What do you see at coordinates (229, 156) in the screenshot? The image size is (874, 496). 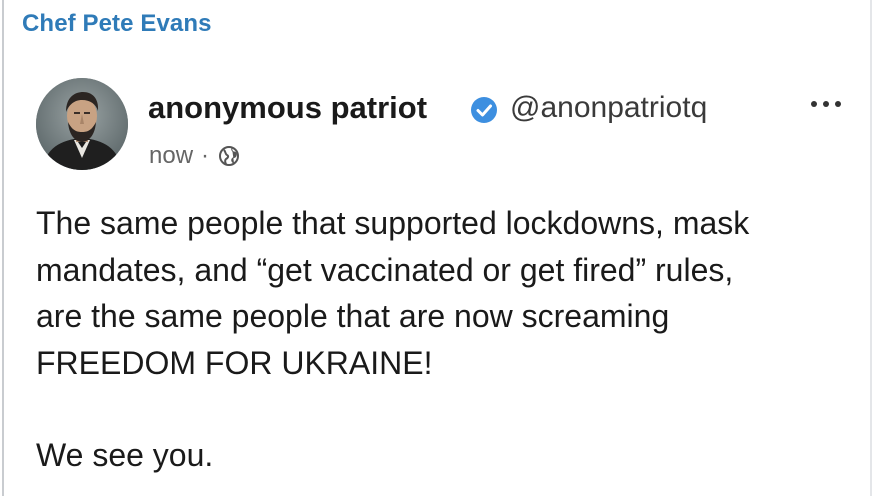 I see `globe-icon` at bounding box center [229, 156].